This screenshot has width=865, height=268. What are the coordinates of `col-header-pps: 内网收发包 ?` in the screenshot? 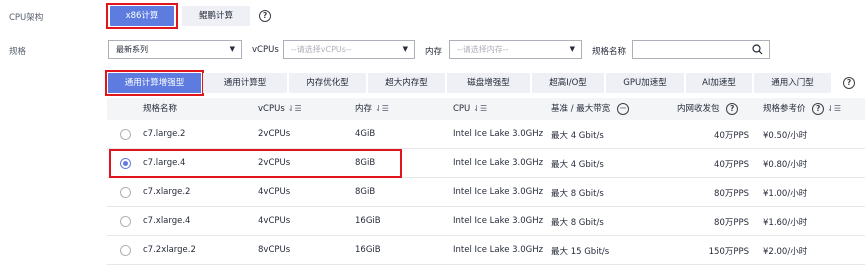 It's located at (708, 109).